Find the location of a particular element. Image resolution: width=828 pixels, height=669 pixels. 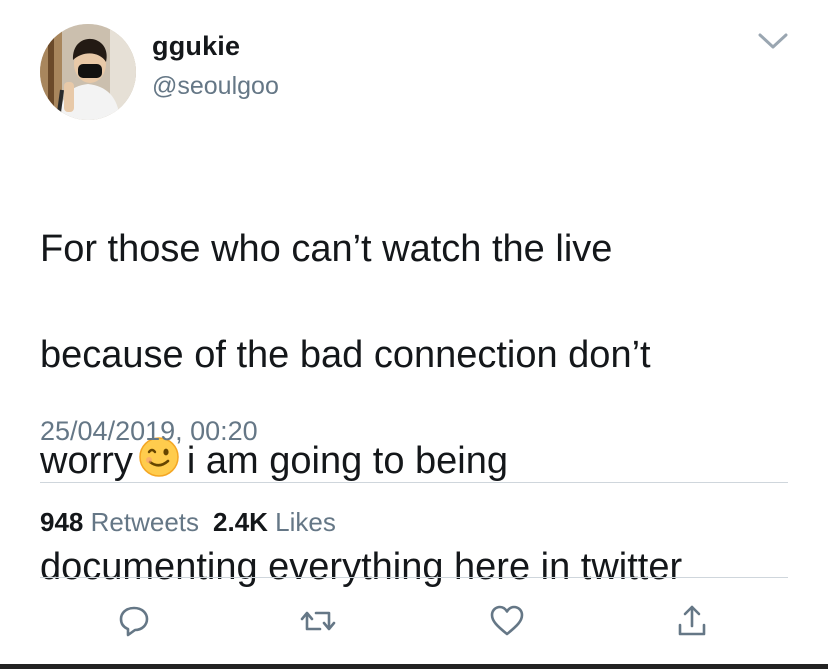

reply-button is located at coordinates (134, 621).